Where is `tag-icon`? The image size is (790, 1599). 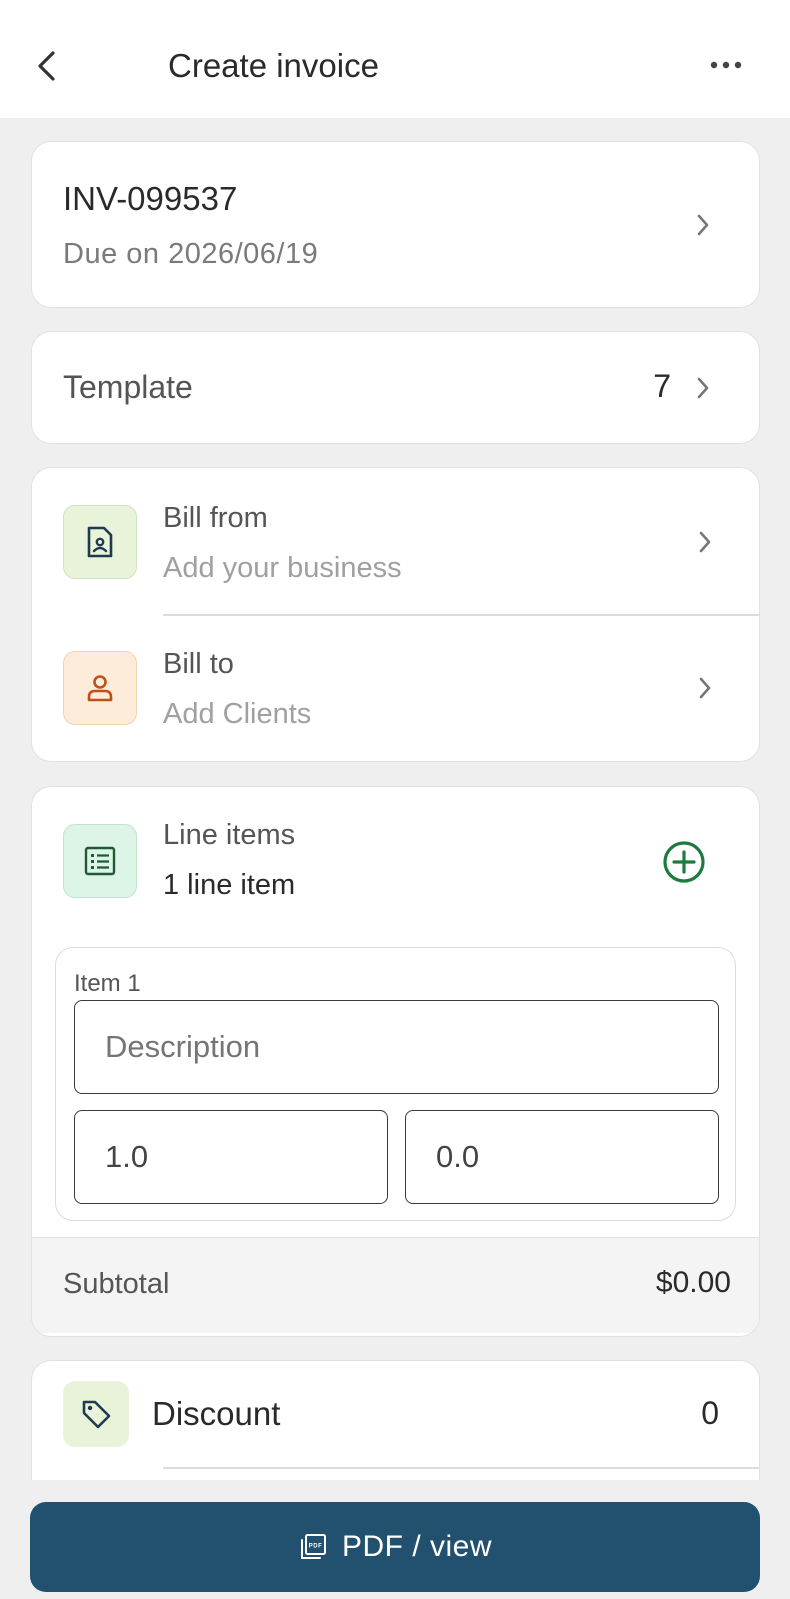 tag-icon is located at coordinates (96, 1414).